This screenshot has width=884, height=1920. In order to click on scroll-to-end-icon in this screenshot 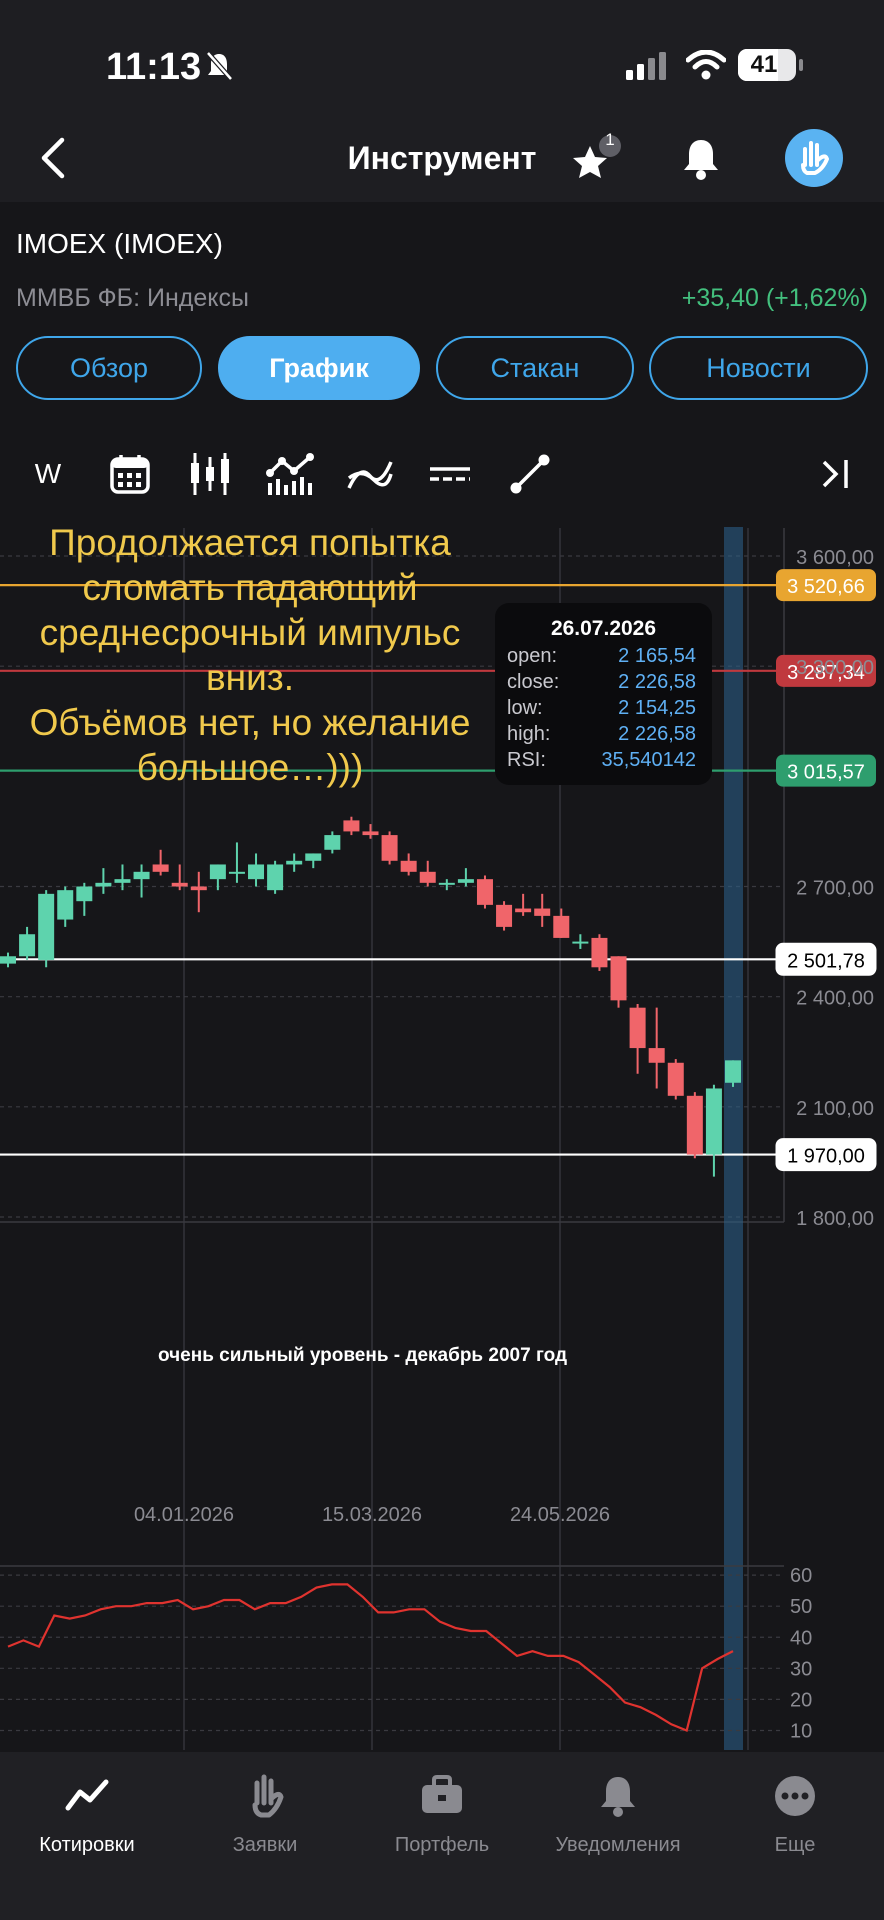, I will do `click(835, 474)`.